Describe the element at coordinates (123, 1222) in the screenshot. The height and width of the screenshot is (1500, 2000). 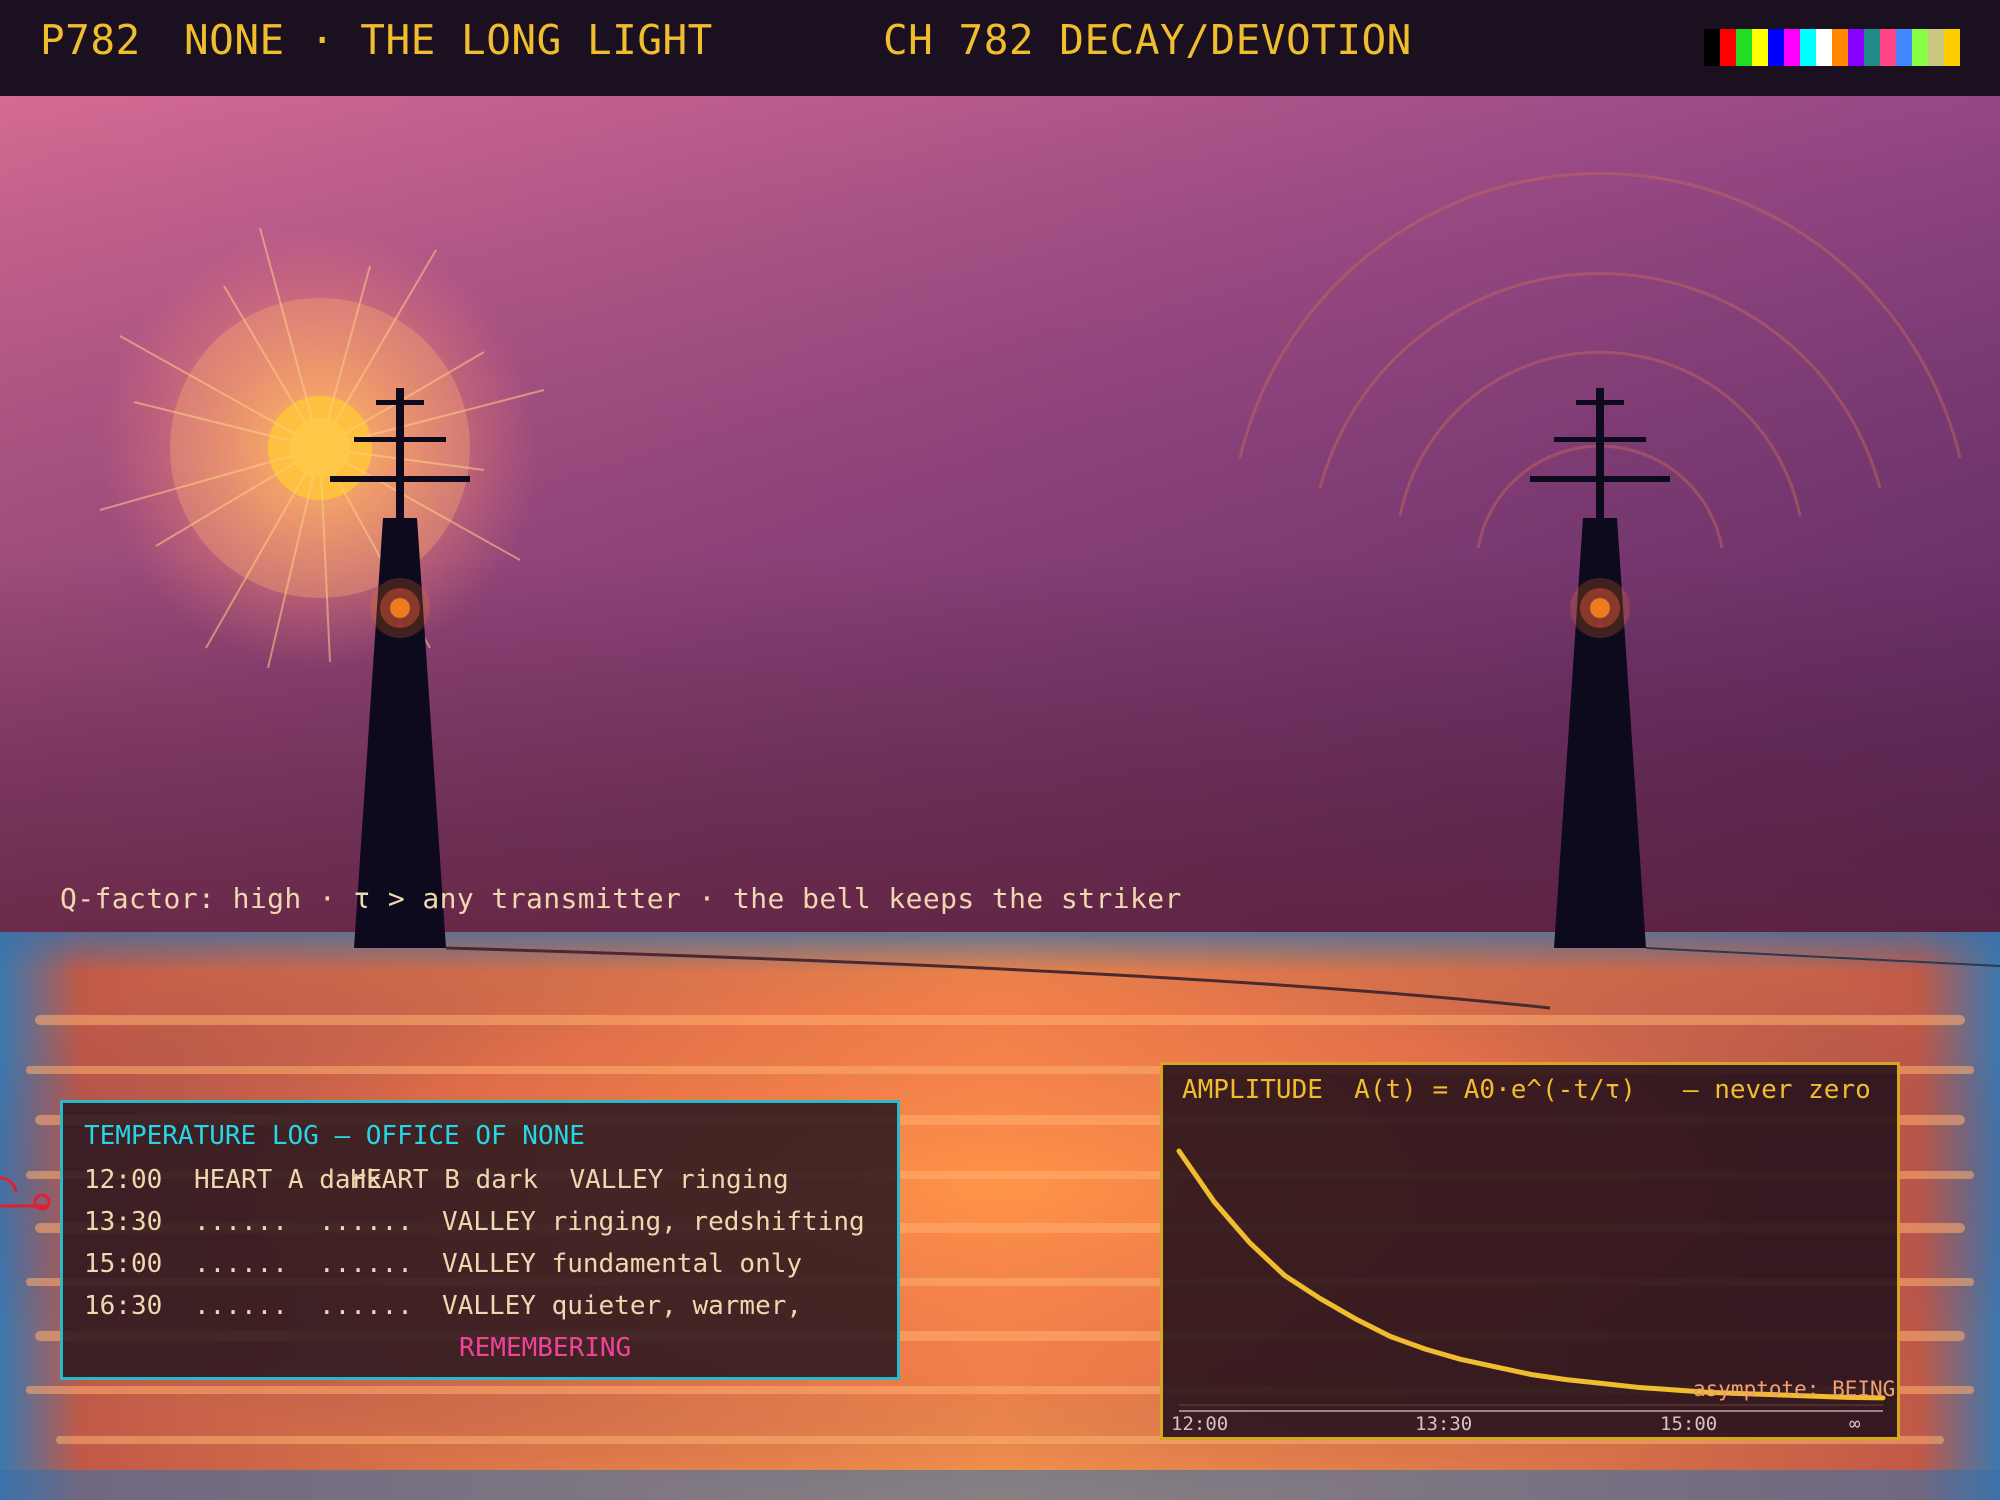
I see `log-time: 13:30` at that location.